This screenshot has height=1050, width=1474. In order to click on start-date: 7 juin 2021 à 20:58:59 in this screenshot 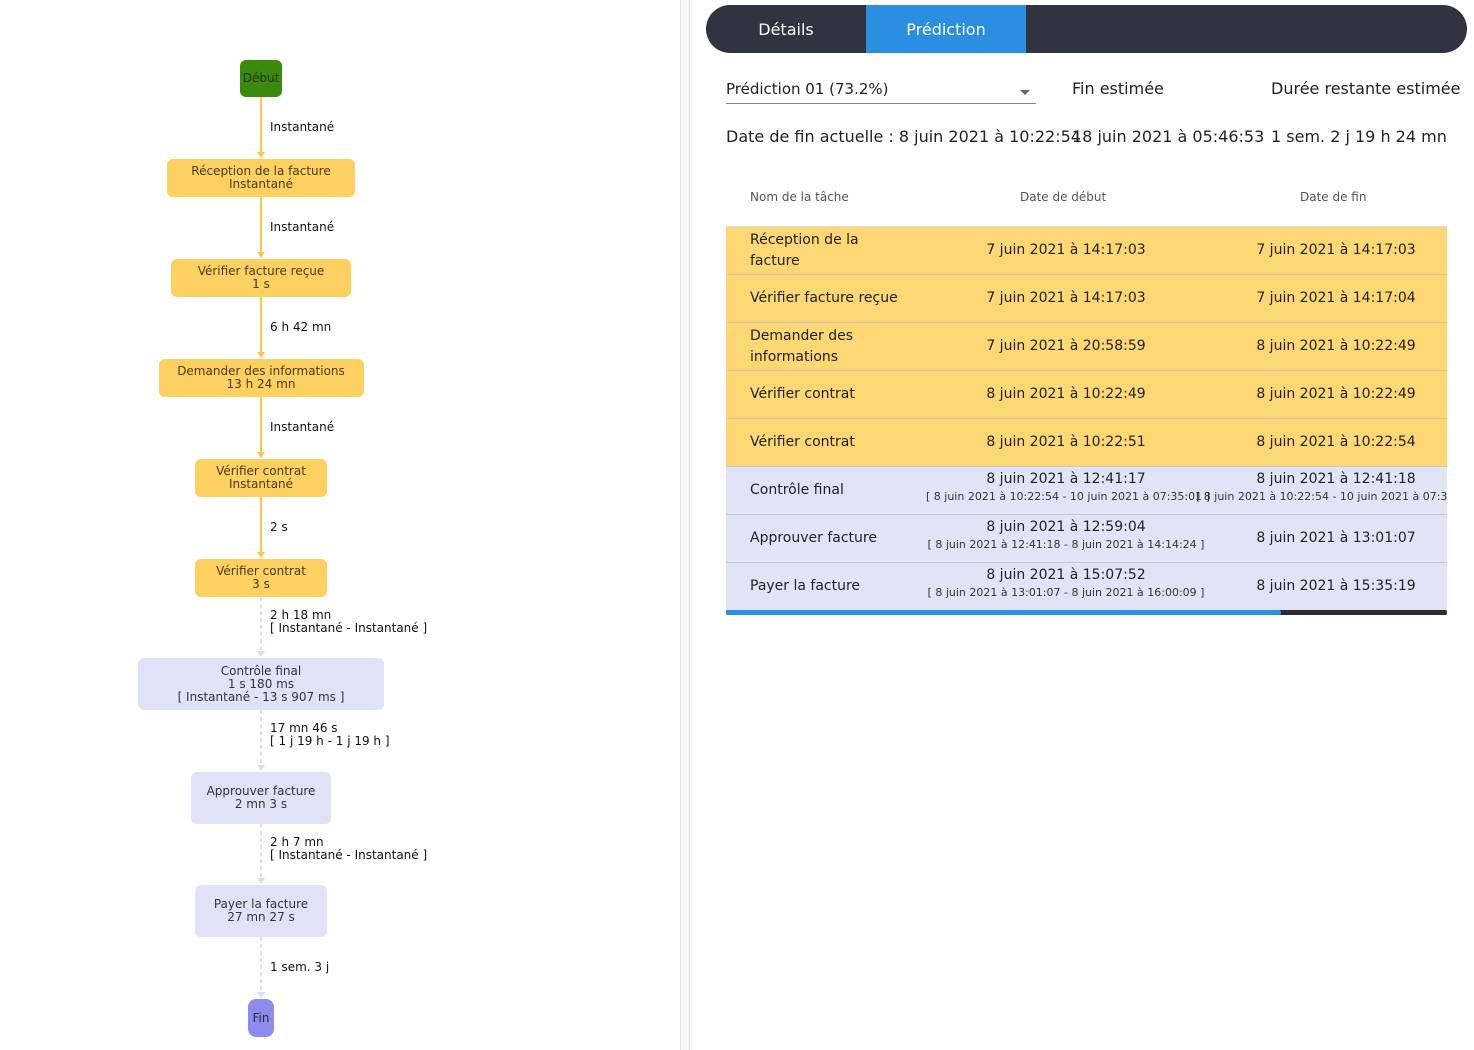, I will do `click(1066, 346)`.